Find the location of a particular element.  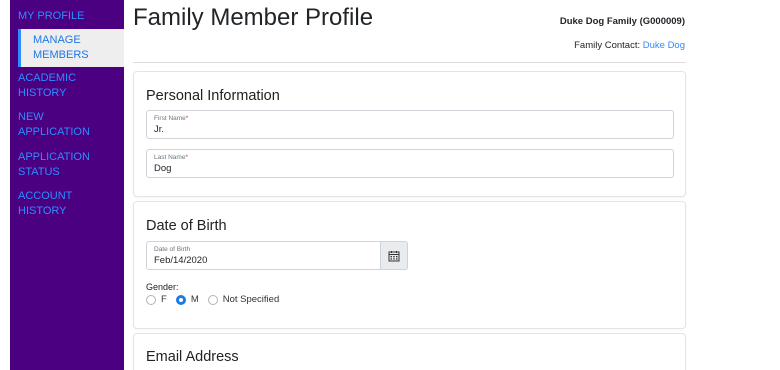

sidebar-item-account-history: ACCOUNT HISTORY is located at coordinates (58, 204).